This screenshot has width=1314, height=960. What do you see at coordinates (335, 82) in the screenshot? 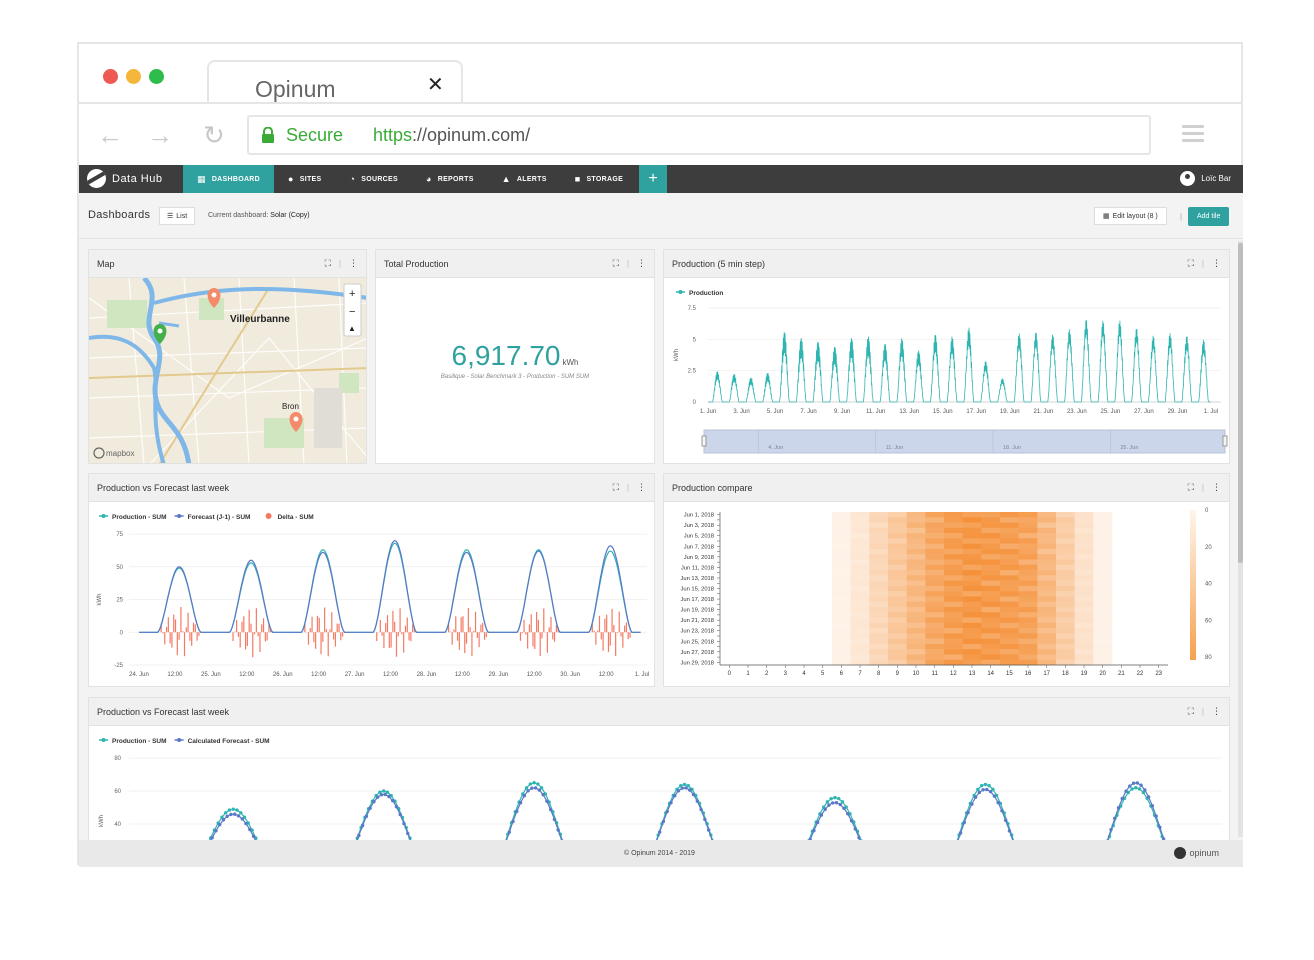
I see `browser-tab: Opinum ✕` at bounding box center [335, 82].